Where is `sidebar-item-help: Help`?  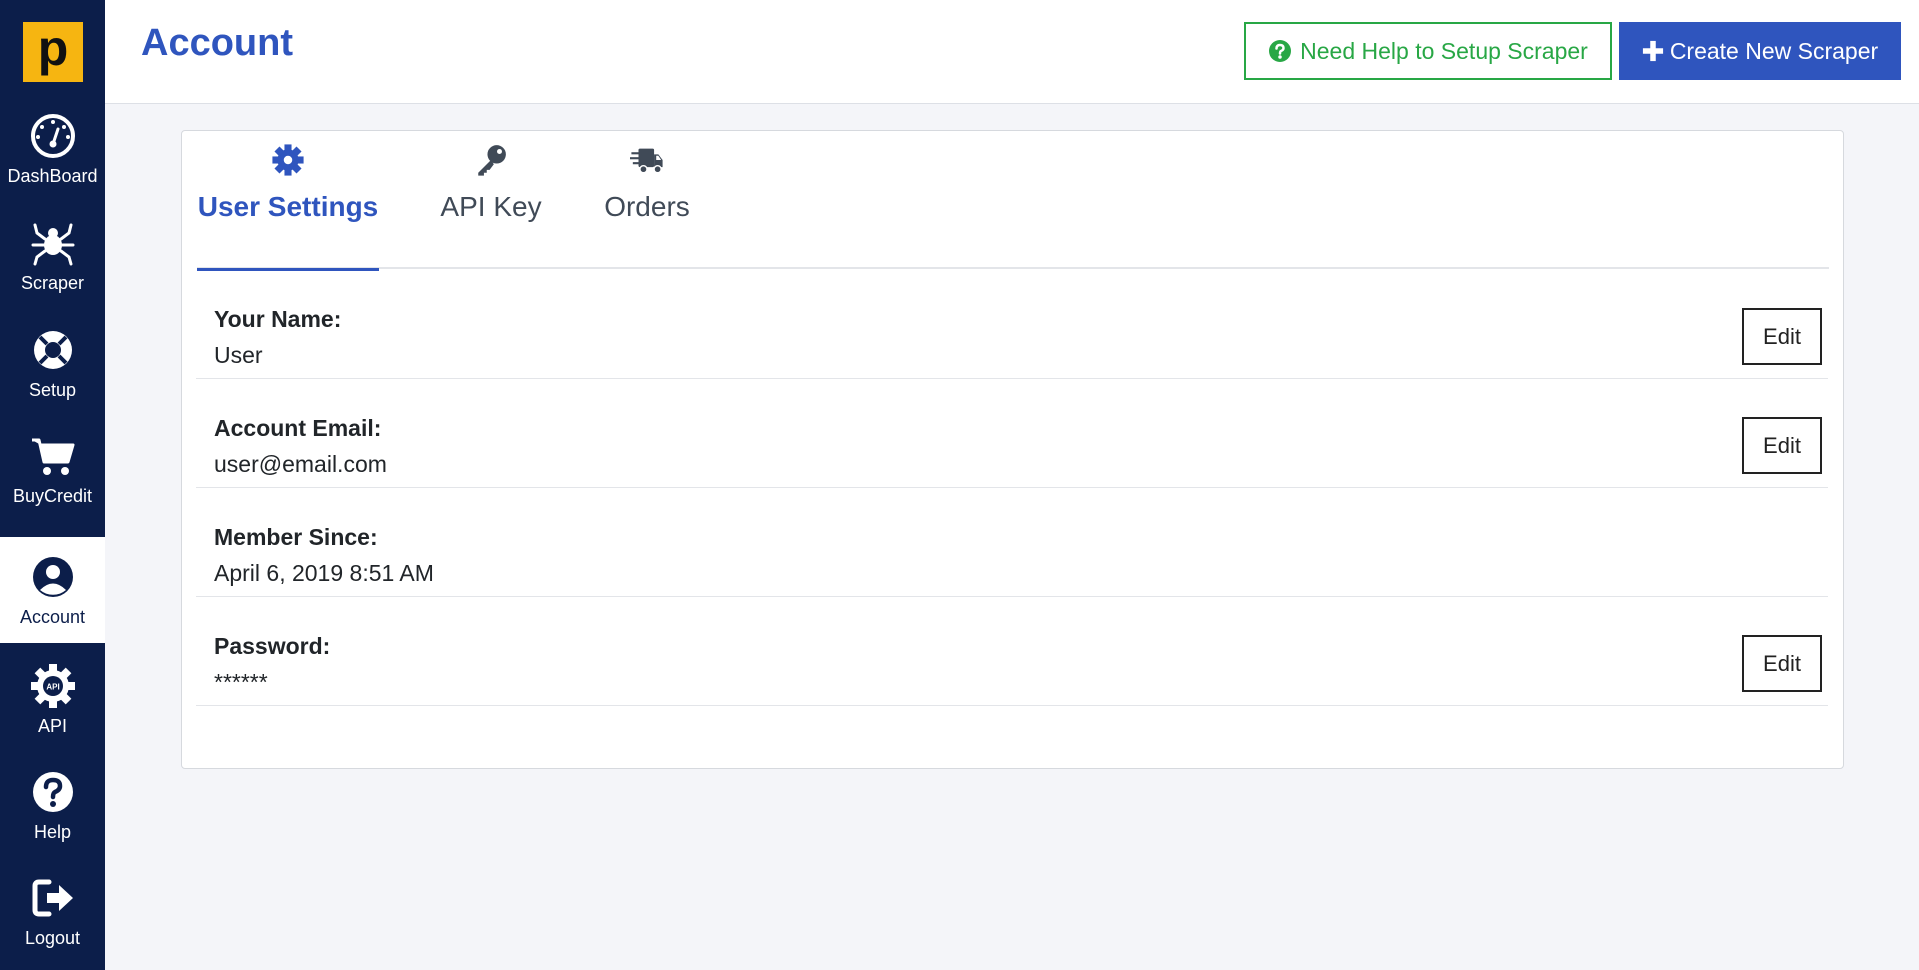
sidebar-item-help: Help is located at coordinates (52, 805).